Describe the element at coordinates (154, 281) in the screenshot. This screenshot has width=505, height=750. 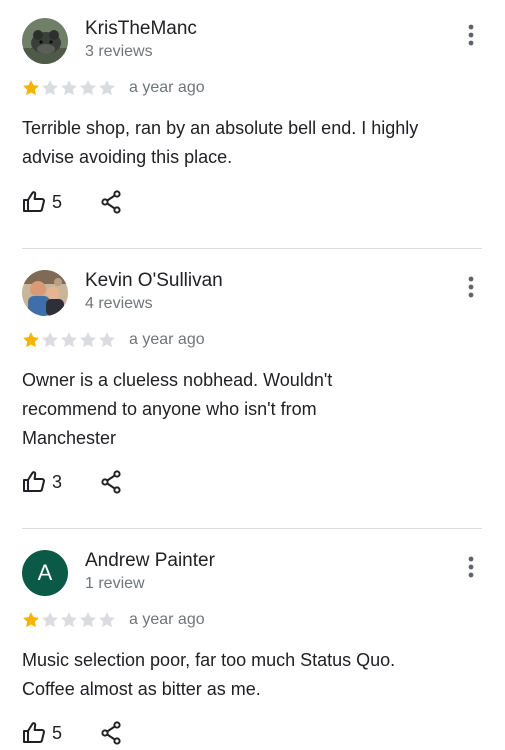
I see `author-name: Kevin O'Sullivan` at that location.